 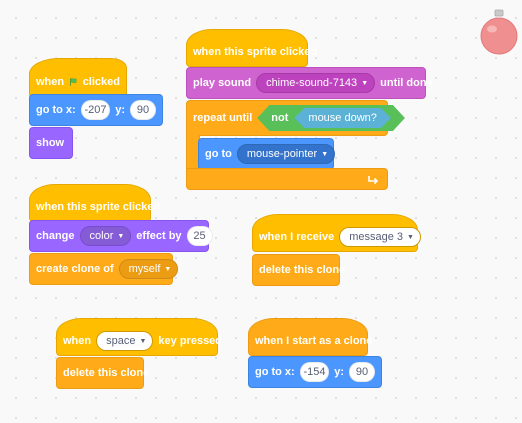 I want to click on when-start-as-clone-hat: when I start as a clone, so click(x=310, y=337).